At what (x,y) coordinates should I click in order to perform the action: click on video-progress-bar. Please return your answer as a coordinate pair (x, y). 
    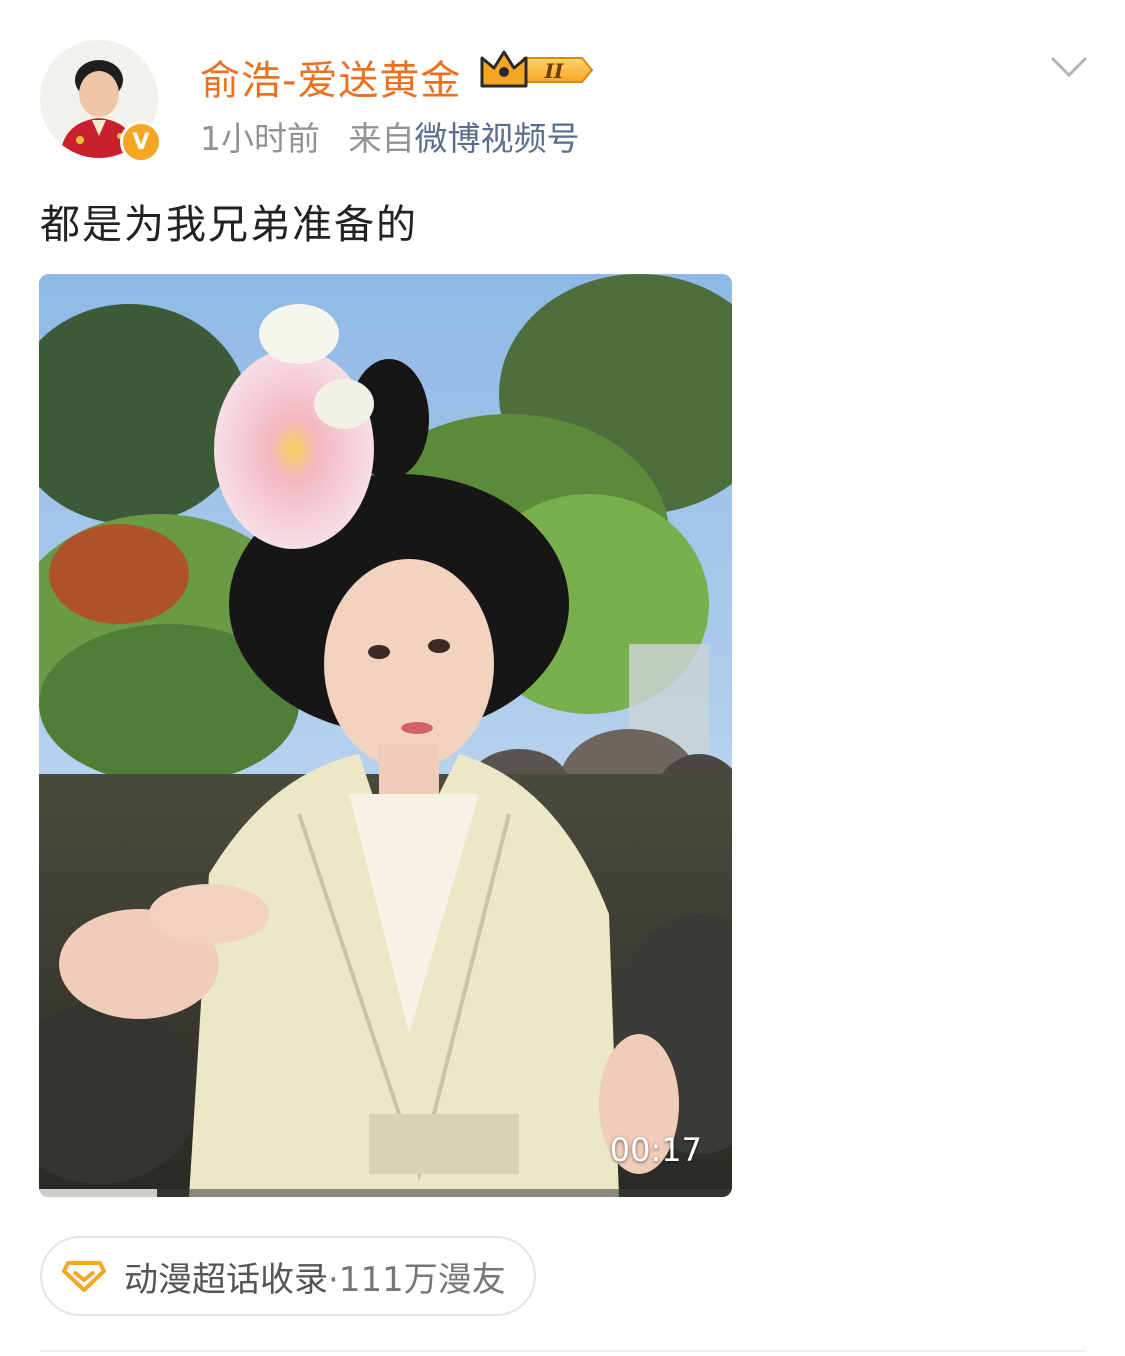
    Looking at the image, I should click on (385, 1193).